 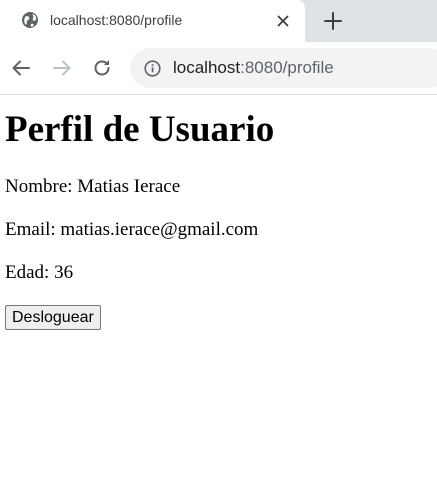 I want to click on page-title: Perfil de Usuario, so click(x=140, y=129).